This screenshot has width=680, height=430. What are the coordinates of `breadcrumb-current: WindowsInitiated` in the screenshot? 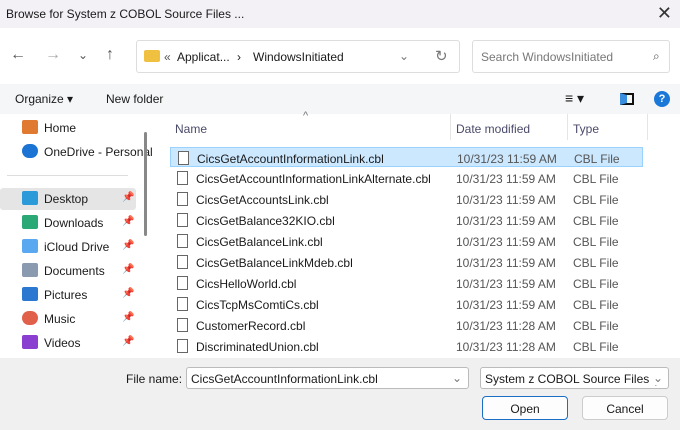 It's located at (298, 57).